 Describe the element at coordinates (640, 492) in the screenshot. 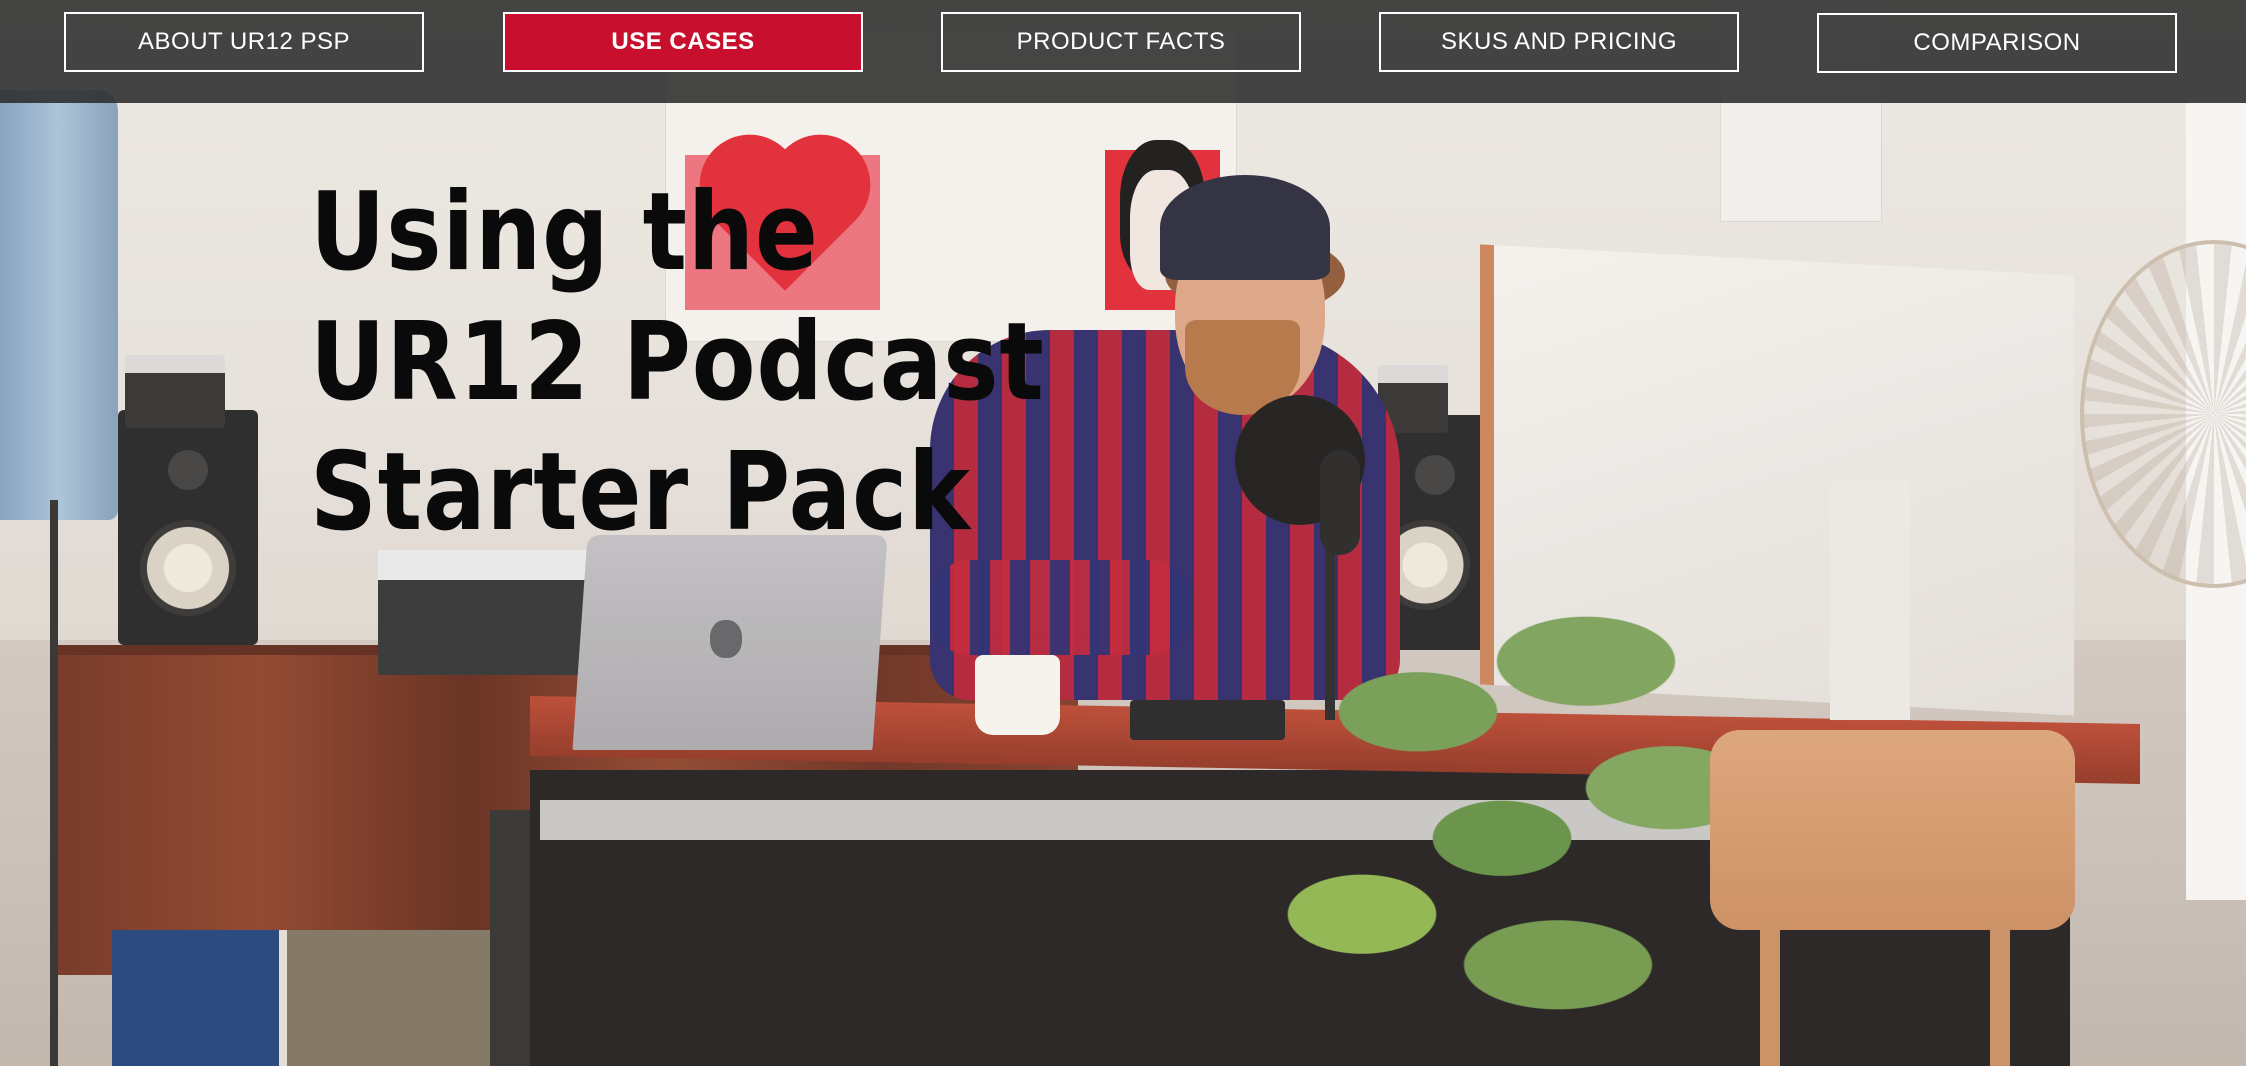

I see `title-line-3: Starter Pack` at that location.